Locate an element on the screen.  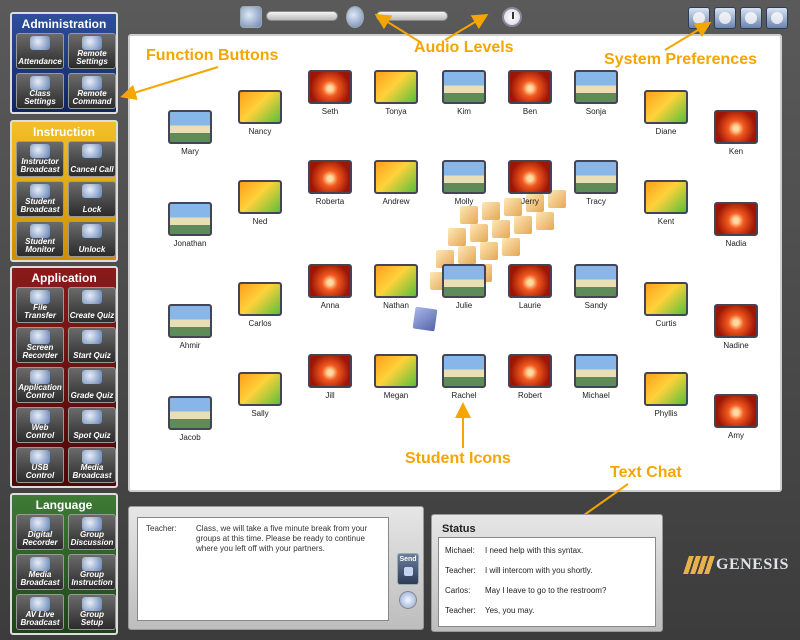
student-icon-nancy: Nancy is located at coordinates (260, 113).